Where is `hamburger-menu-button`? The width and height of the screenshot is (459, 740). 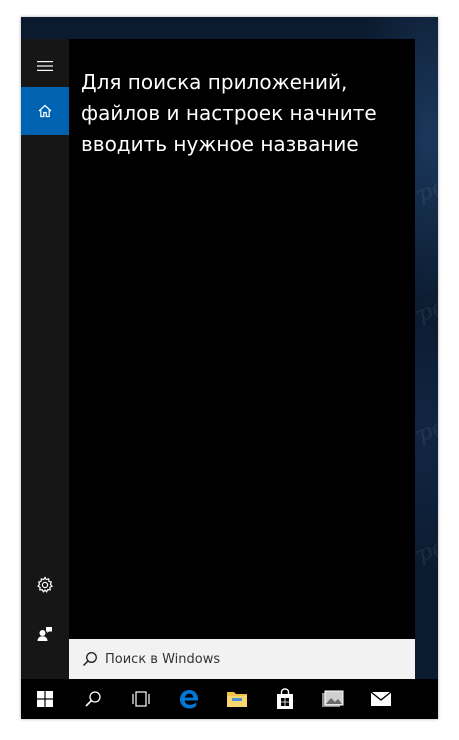 hamburger-menu-button is located at coordinates (45, 66).